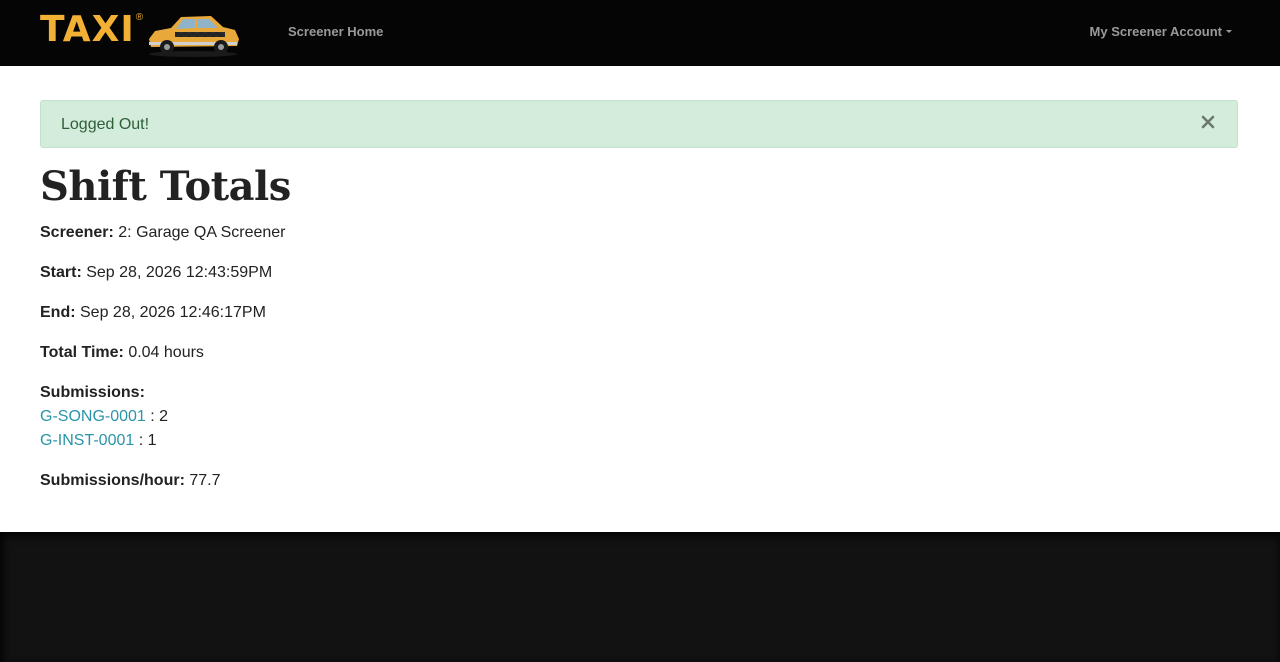  Describe the element at coordinates (335, 31) in the screenshot. I see `screener-home-link: Screener Home` at that location.